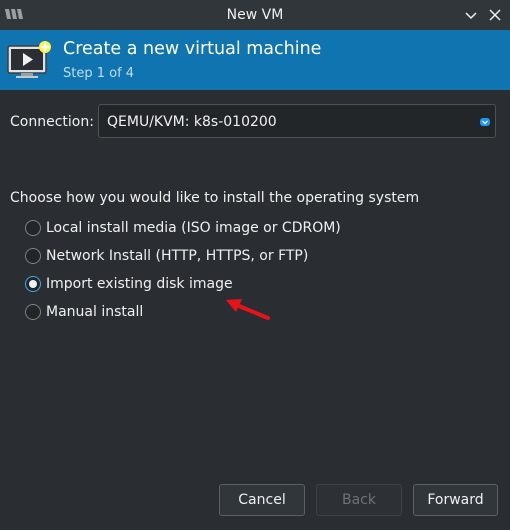 The height and width of the screenshot is (530, 510). I want to click on option-label: Network Install (HTTP, HTTPS, or FTP), so click(177, 256).